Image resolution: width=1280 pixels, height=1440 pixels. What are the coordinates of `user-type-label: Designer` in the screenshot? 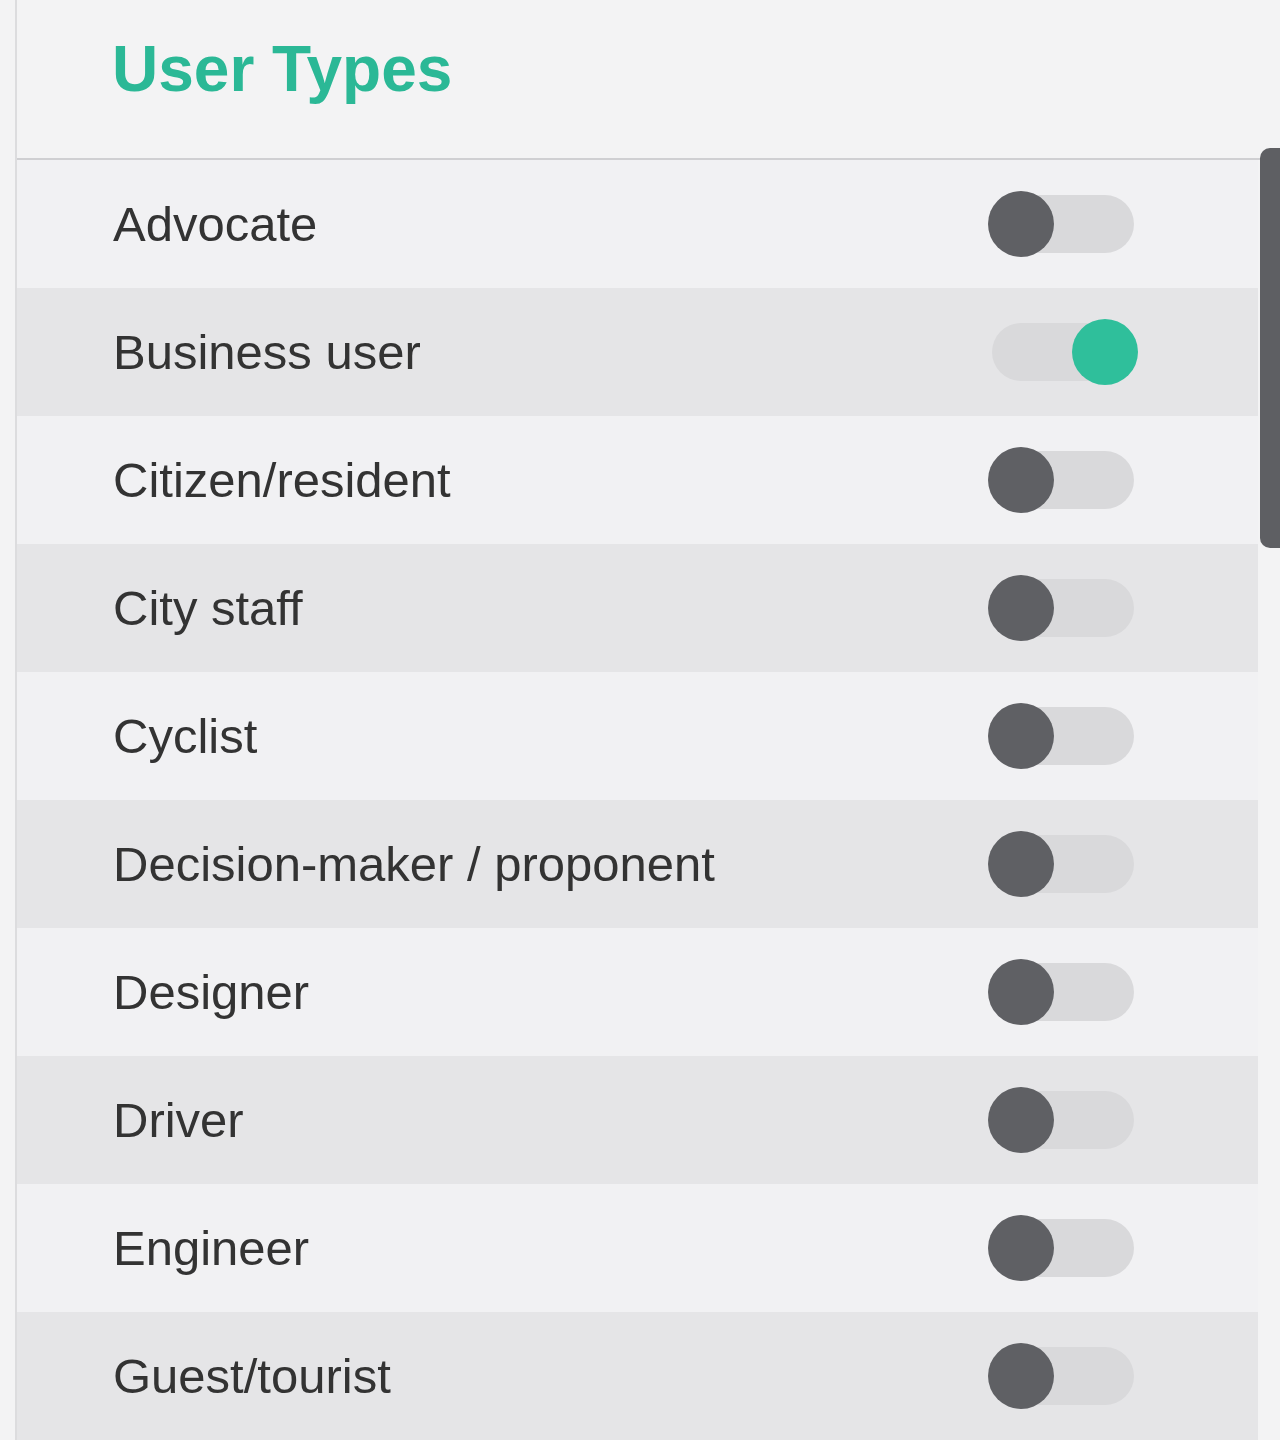 It's located at (212, 992).